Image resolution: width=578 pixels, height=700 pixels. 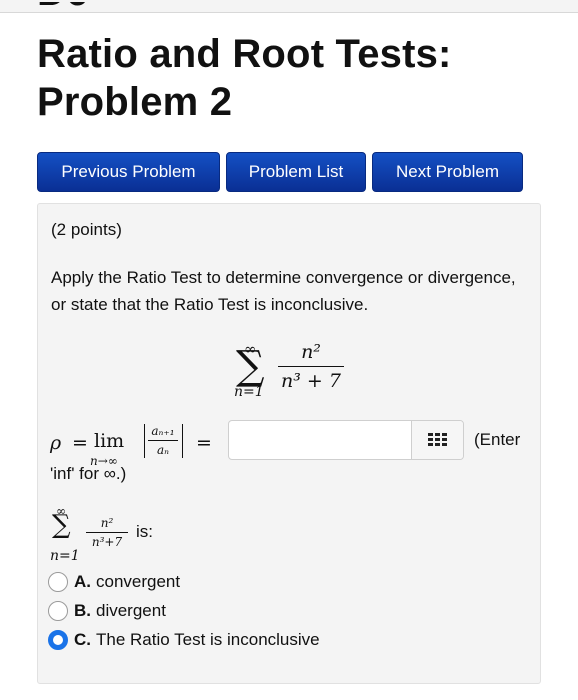 What do you see at coordinates (208, 639) in the screenshot?
I see `option-c-text: The Ratio Test is inconclusive` at bounding box center [208, 639].